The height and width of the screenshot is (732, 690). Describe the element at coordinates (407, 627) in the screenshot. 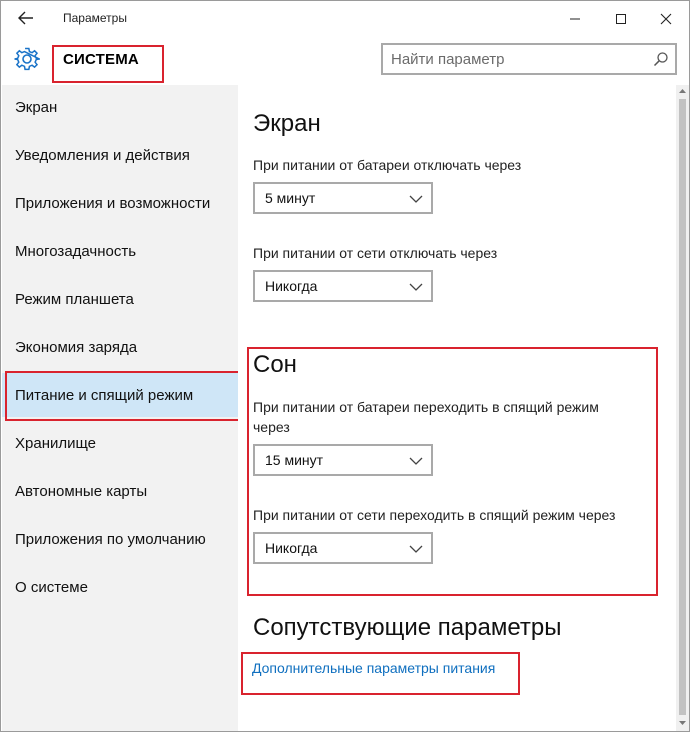

I see `section-title-related: Сопутствующие параметры` at that location.